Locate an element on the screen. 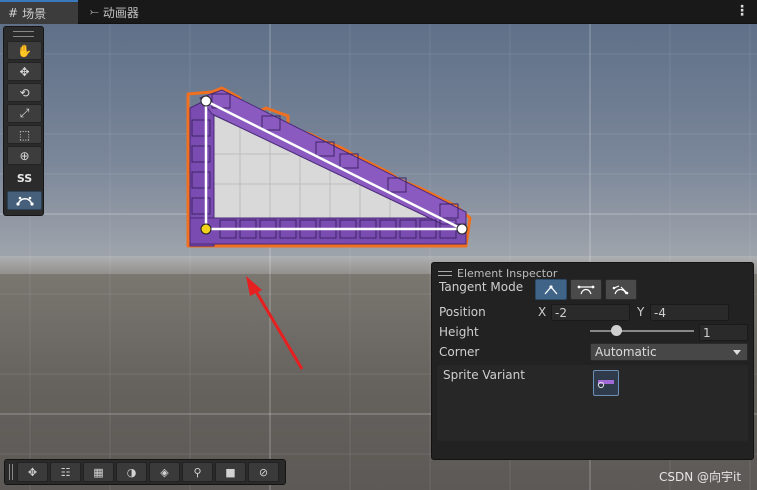 The width and height of the screenshot is (757, 490). transform-tool-button: ⊕ is located at coordinates (24, 155).